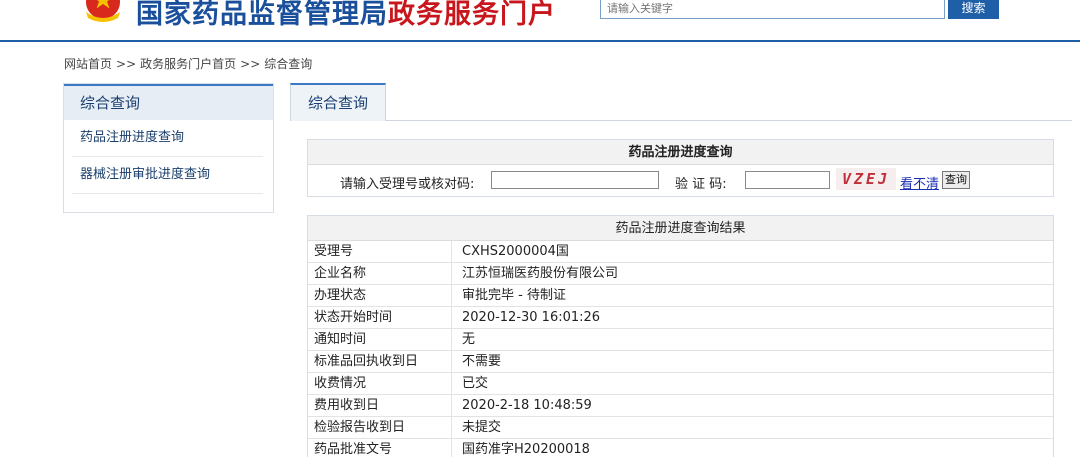 This screenshot has width=1080, height=457. Describe the element at coordinates (701, 184) in the screenshot. I see `verification-code-label: 验 证 码:` at that location.